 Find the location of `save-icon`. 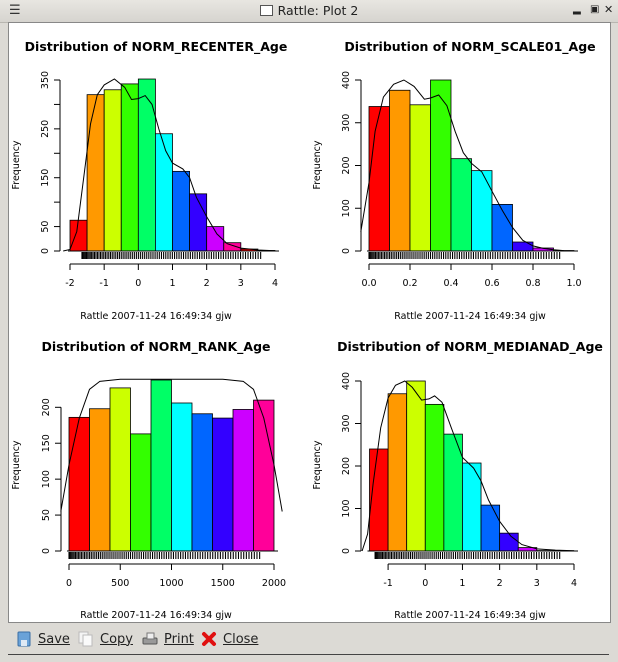

save-icon is located at coordinates (24, 639).